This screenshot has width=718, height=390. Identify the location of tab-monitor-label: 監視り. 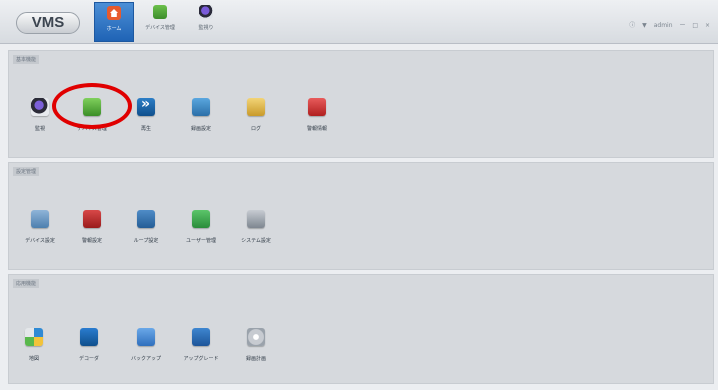
(206, 28).